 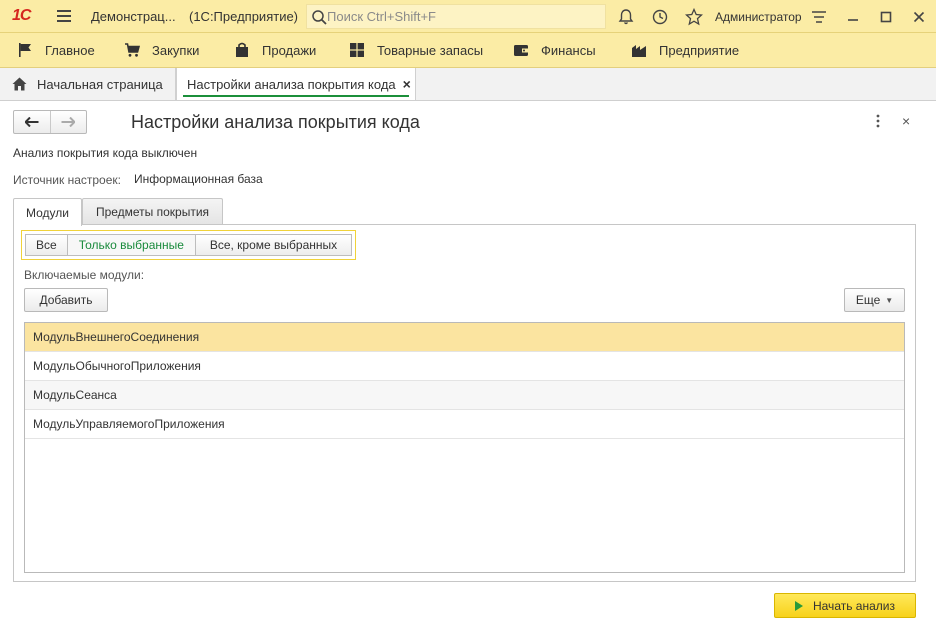 I want to click on section-finance: Финансы, so click(x=554, y=50).